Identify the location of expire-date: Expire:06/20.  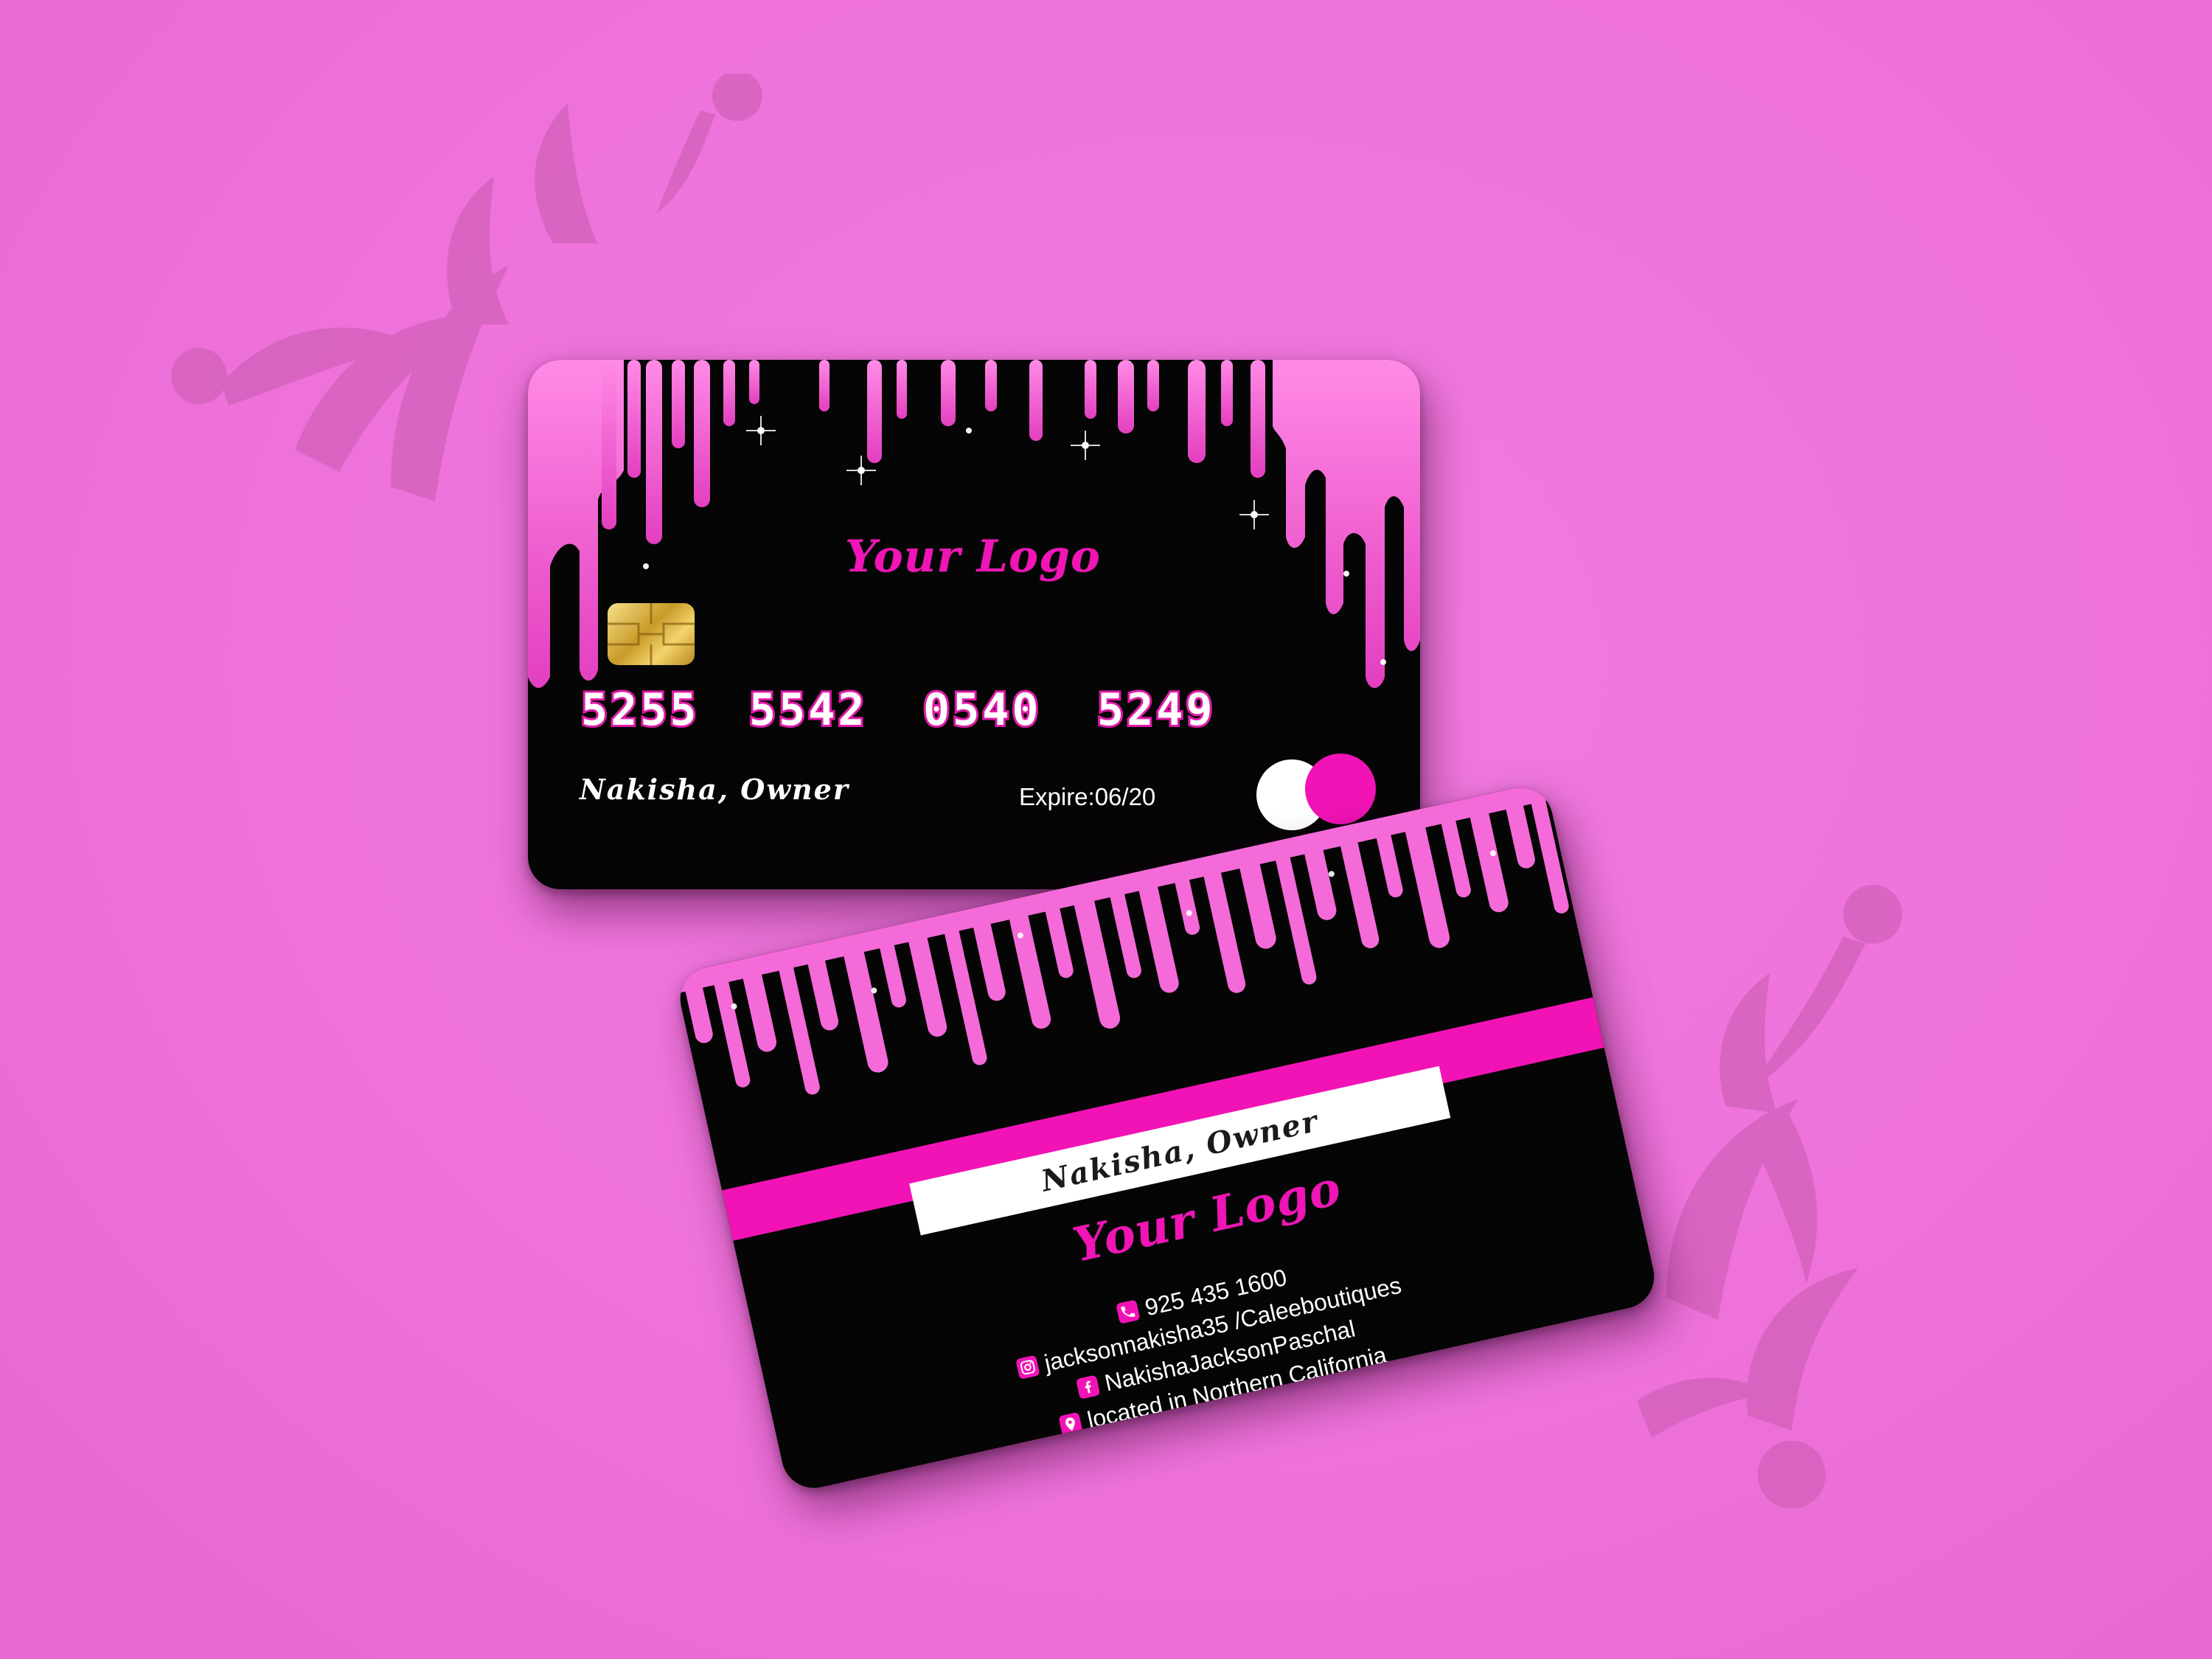
(1087, 796).